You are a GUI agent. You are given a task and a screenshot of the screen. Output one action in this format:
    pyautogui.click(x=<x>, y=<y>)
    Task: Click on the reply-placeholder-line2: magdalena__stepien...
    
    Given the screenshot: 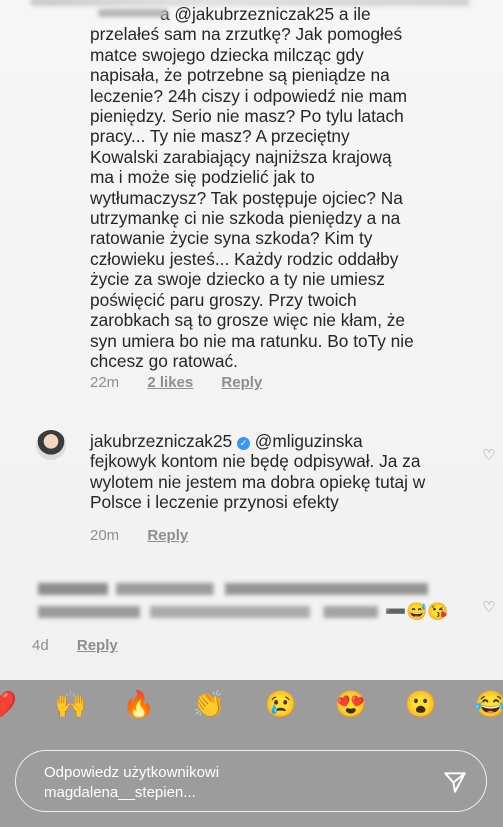 What is the action you would take?
    pyautogui.click(x=120, y=792)
    